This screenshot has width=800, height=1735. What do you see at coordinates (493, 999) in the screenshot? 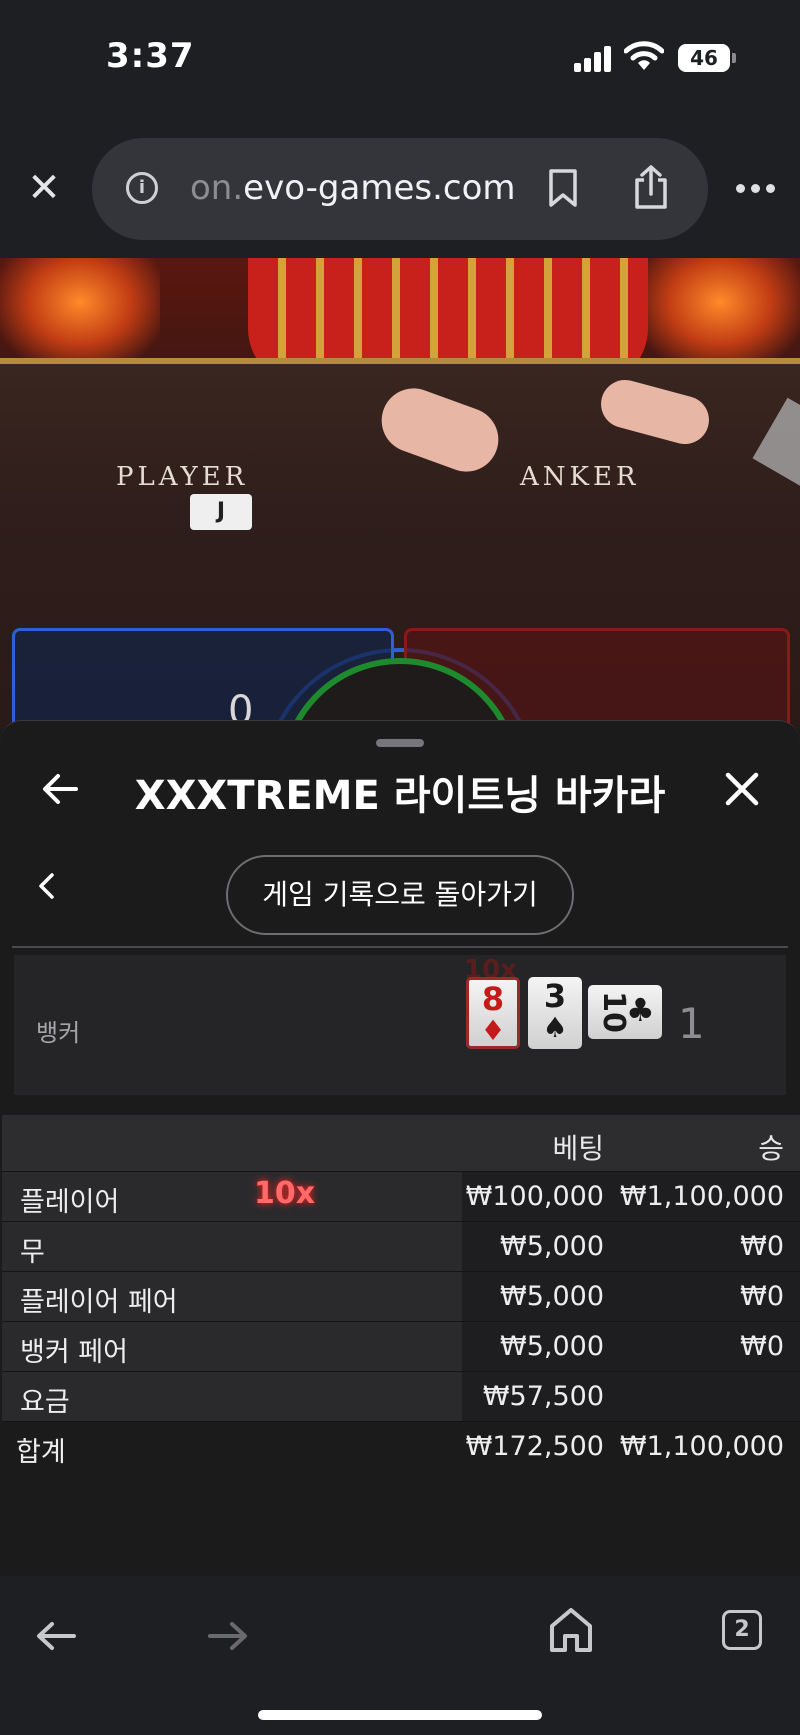
I see `card-1-rank: 8` at bounding box center [493, 999].